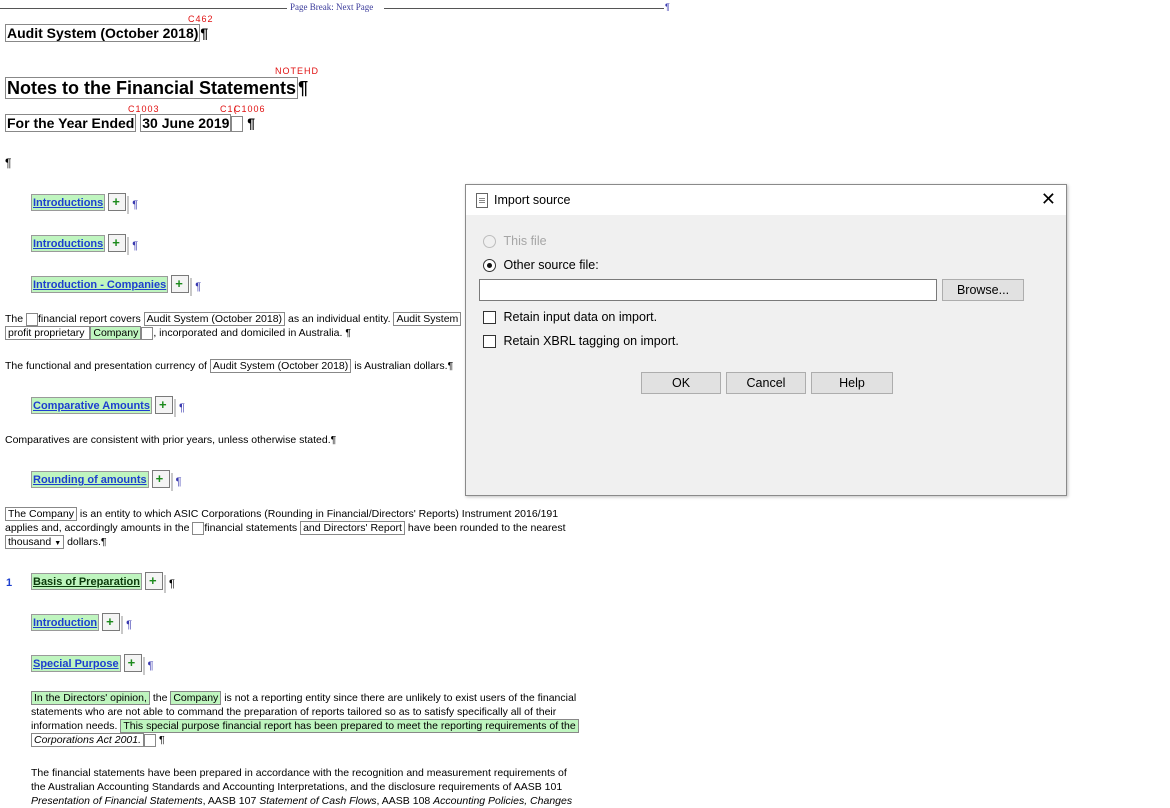  Describe the element at coordinates (186, 123) in the screenshot. I see `year-ended-date: 30 June 2019` at that location.